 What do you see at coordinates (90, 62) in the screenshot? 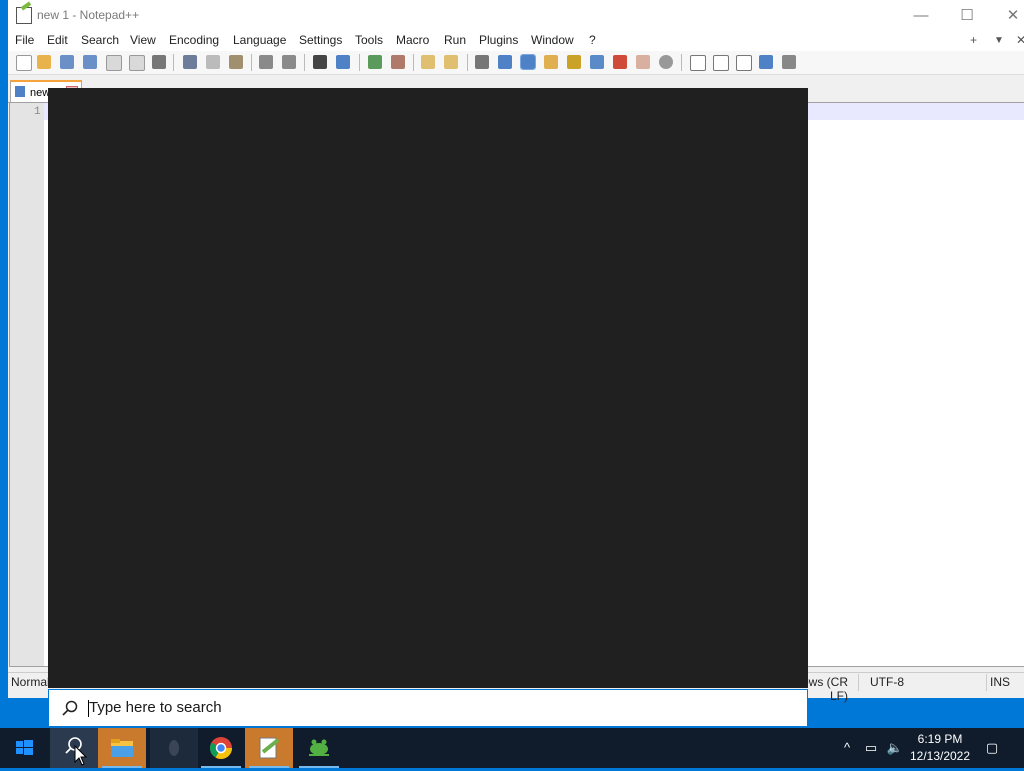
I see `save-all-icon` at bounding box center [90, 62].